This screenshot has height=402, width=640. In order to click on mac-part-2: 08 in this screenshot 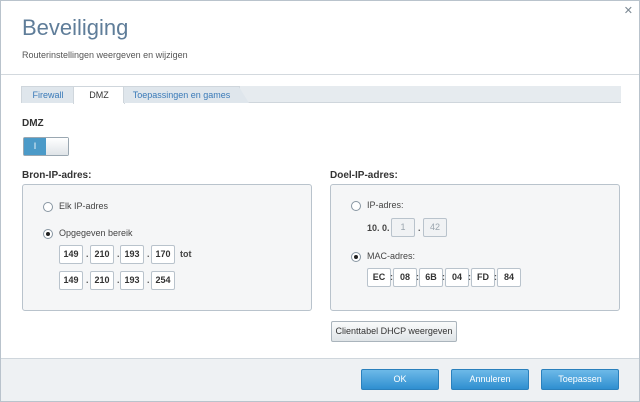, I will do `click(405, 277)`.